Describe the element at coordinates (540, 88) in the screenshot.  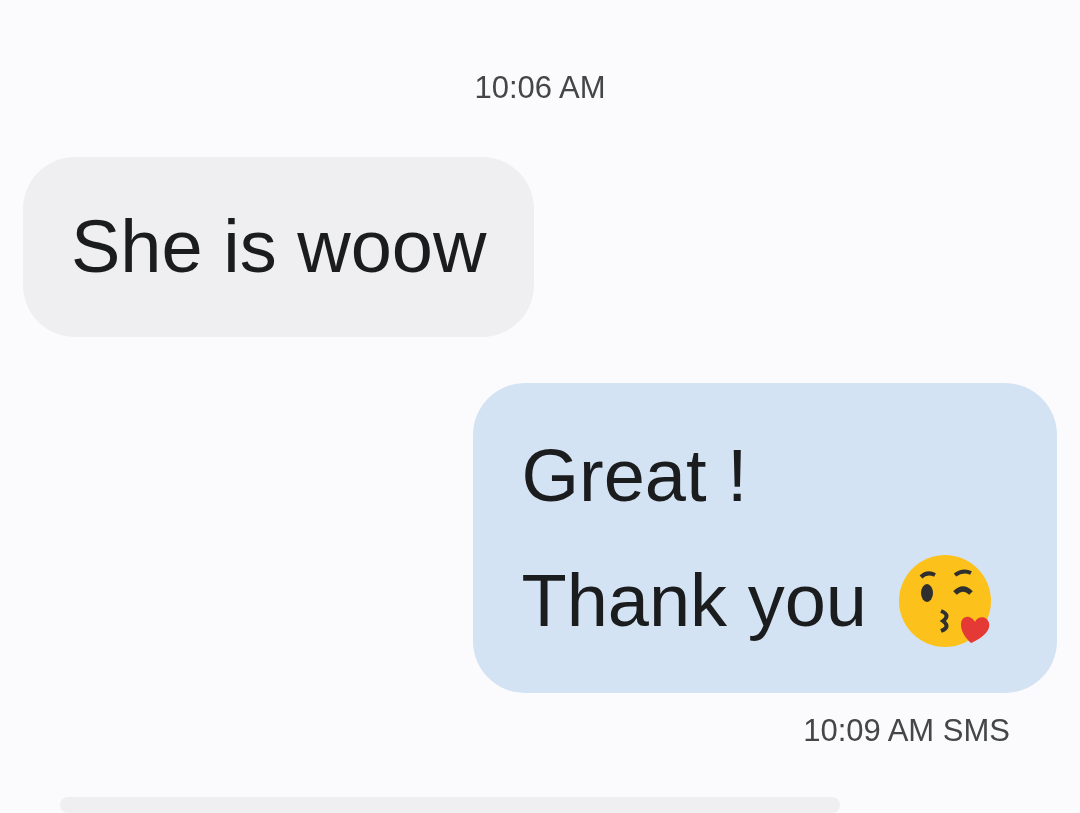
I see `timestamp: 10:06 AM` at that location.